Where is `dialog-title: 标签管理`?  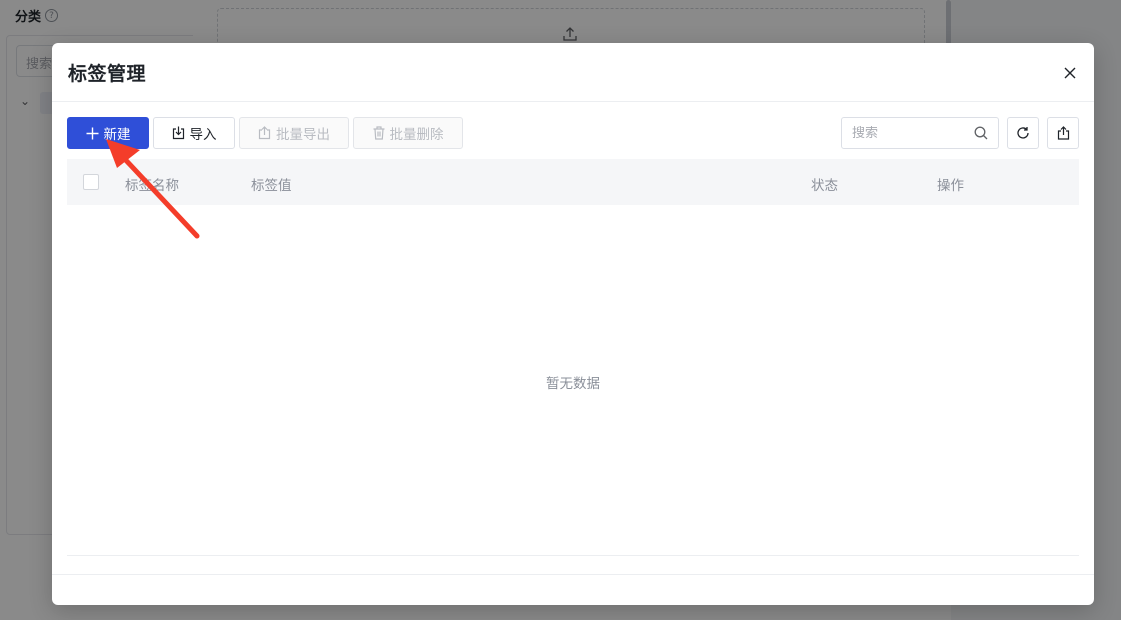 dialog-title: 标签管理 is located at coordinates (107, 74).